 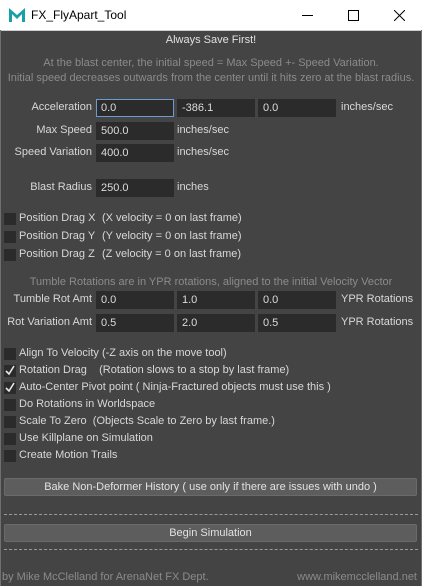 What do you see at coordinates (86, 438) in the screenshot?
I see `killplane-label: Use Killplane on Simulation` at bounding box center [86, 438].